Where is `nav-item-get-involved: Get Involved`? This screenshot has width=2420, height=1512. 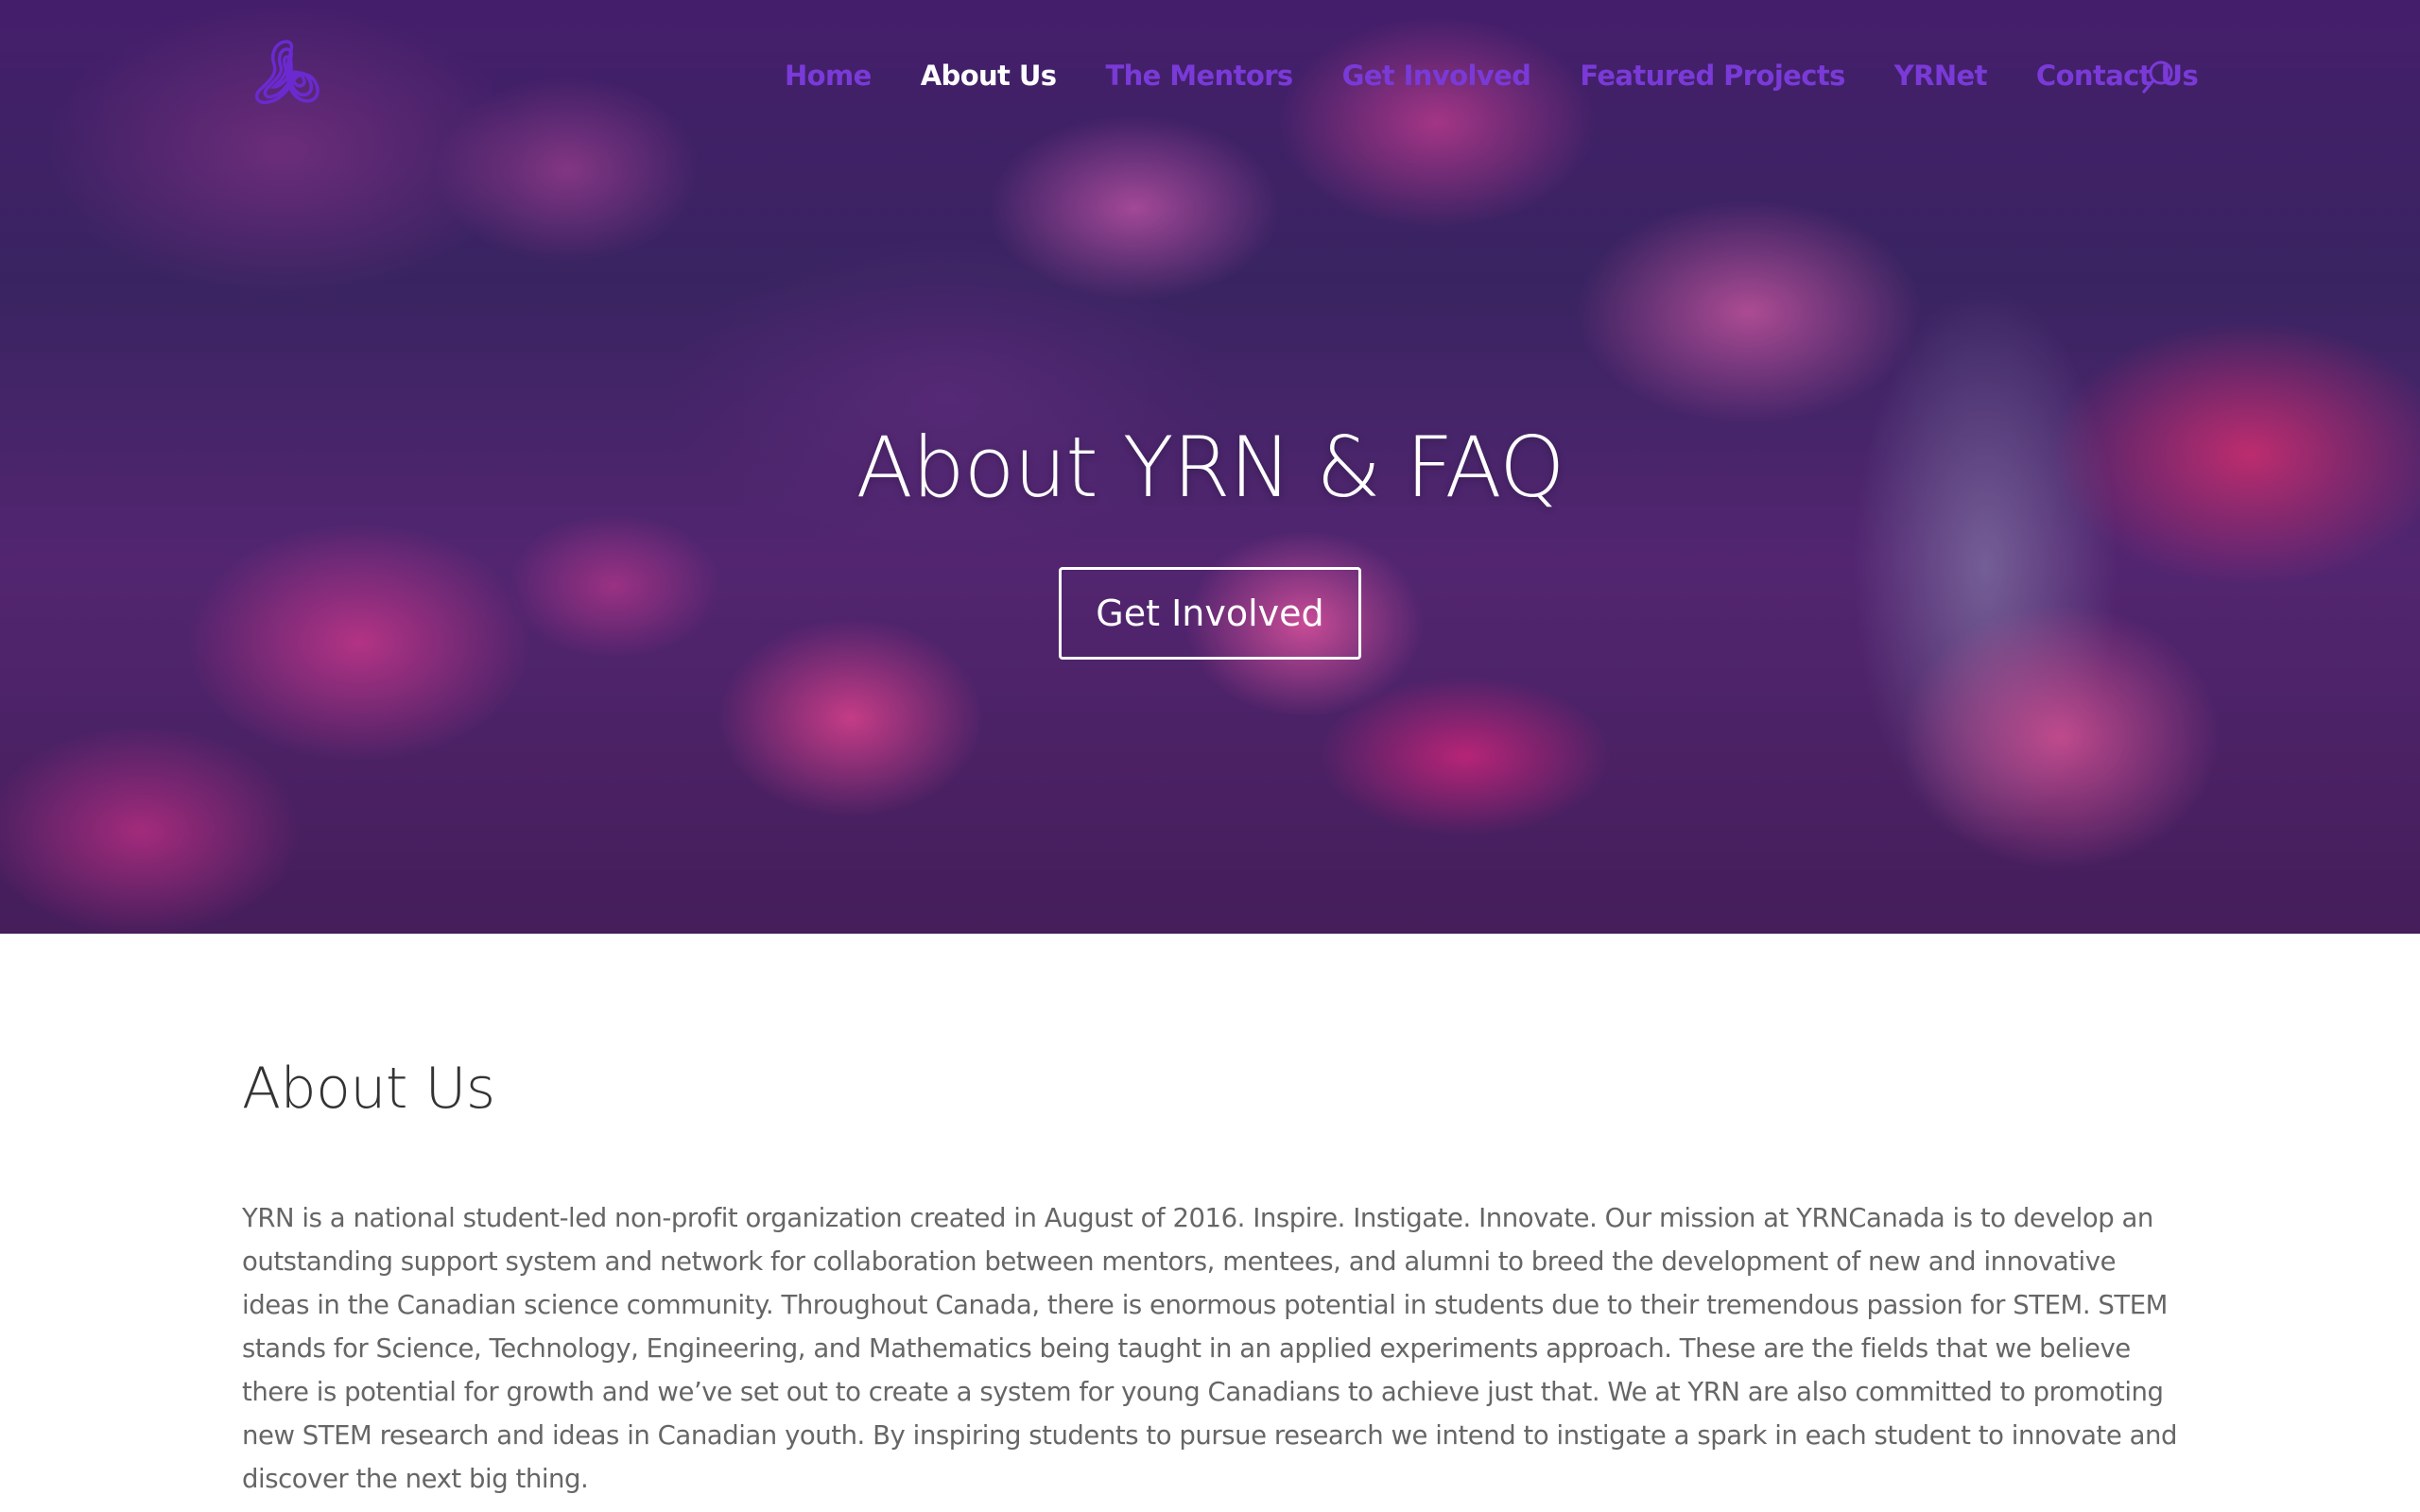
nav-item-get-involved: Get Involved is located at coordinates (1437, 76).